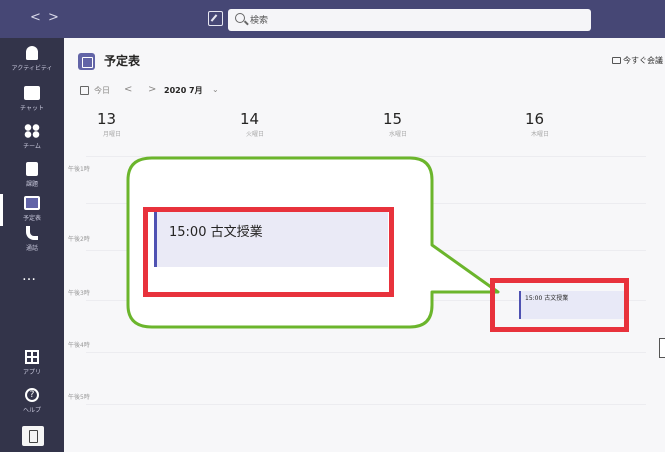 The image size is (665, 452). I want to click on device-icon, so click(33, 436).